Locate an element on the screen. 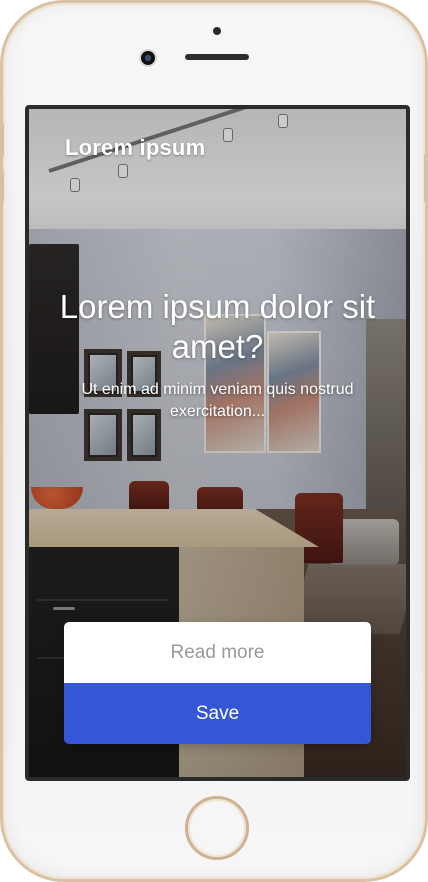  volume-down-button is located at coordinates (2, 186).